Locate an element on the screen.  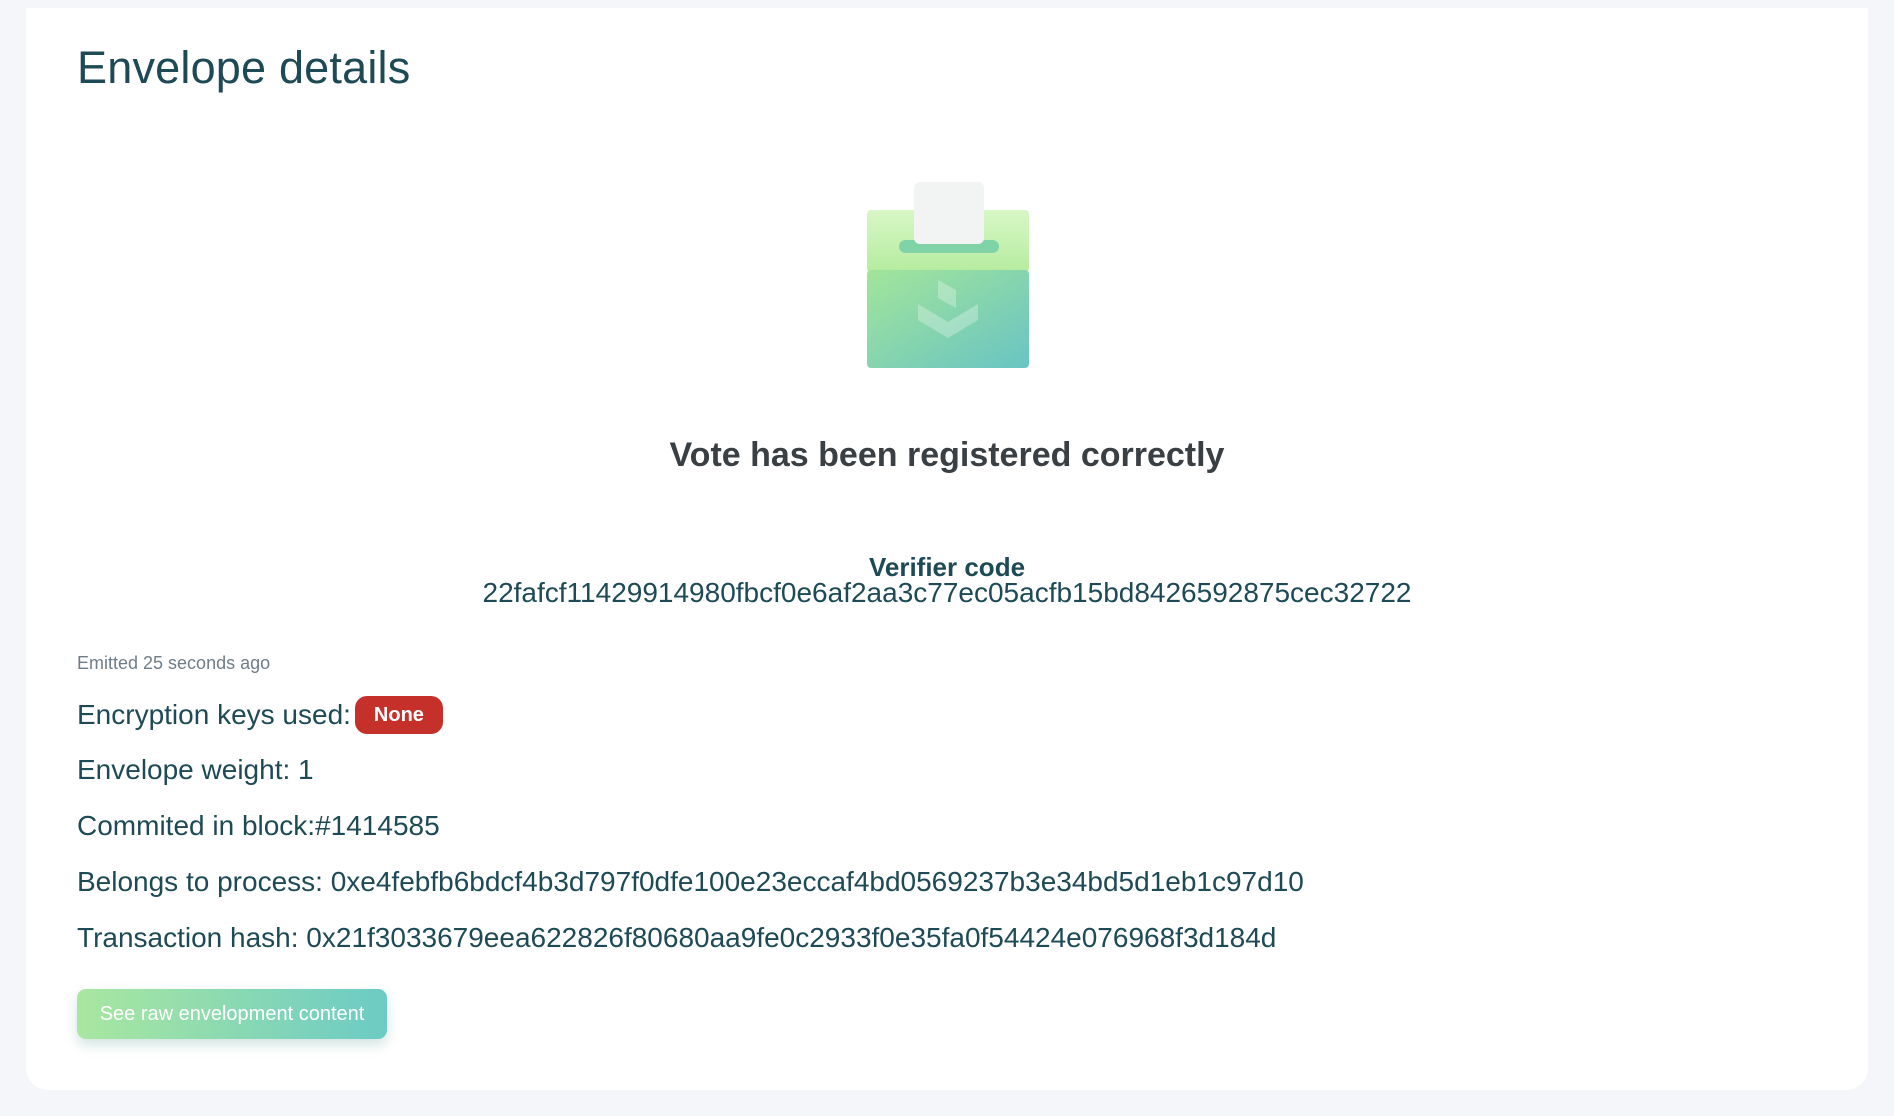
emitted-time: Emitted 25 seconds ago is located at coordinates (174, 663).